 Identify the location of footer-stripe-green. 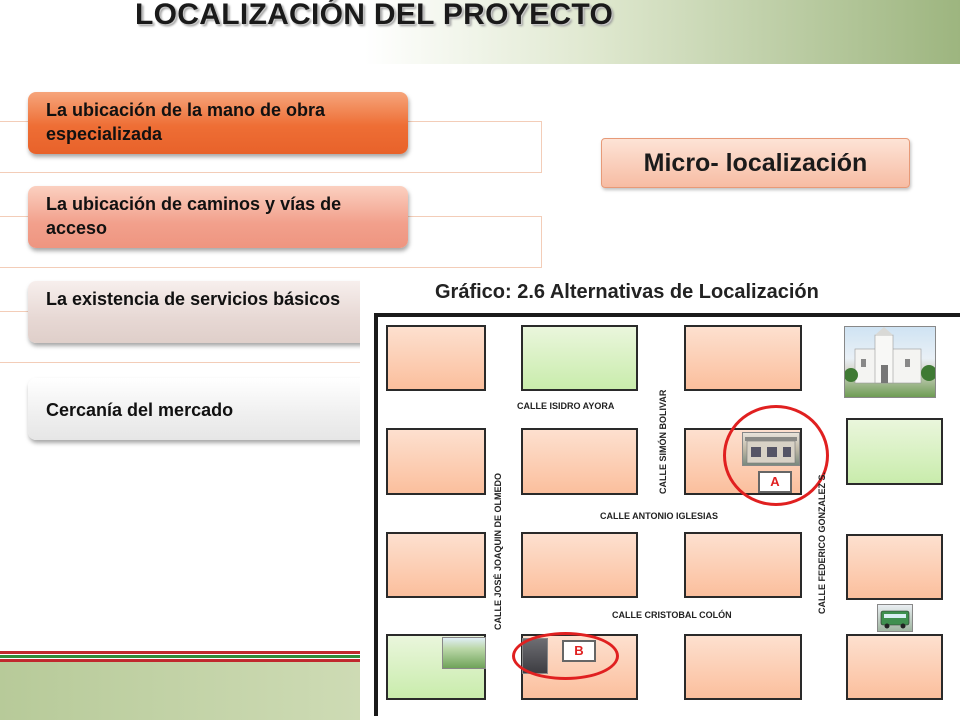
(185, 656).